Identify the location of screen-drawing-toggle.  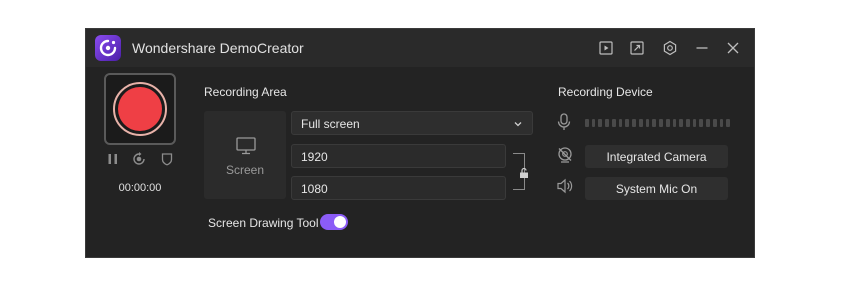
(334, 222).